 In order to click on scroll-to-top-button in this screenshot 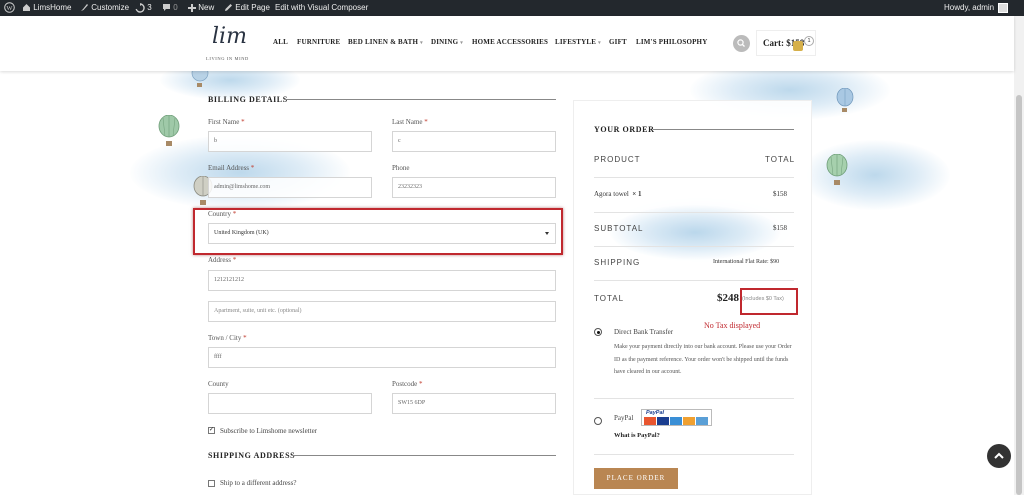, I will do `click(999, 456)`.